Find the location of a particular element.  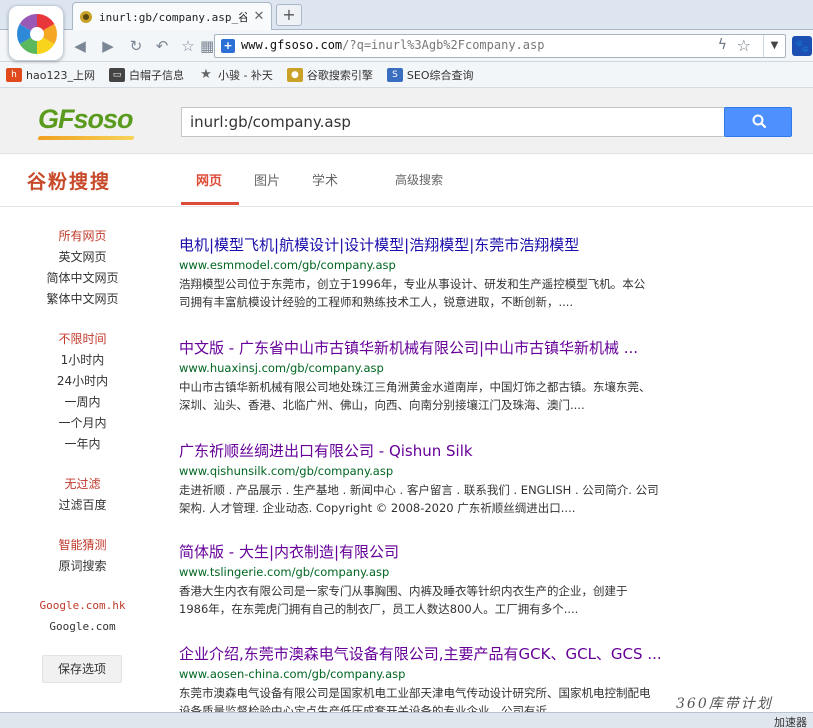

accelerator-label: 加速器 is located at coordinates (790, 721).